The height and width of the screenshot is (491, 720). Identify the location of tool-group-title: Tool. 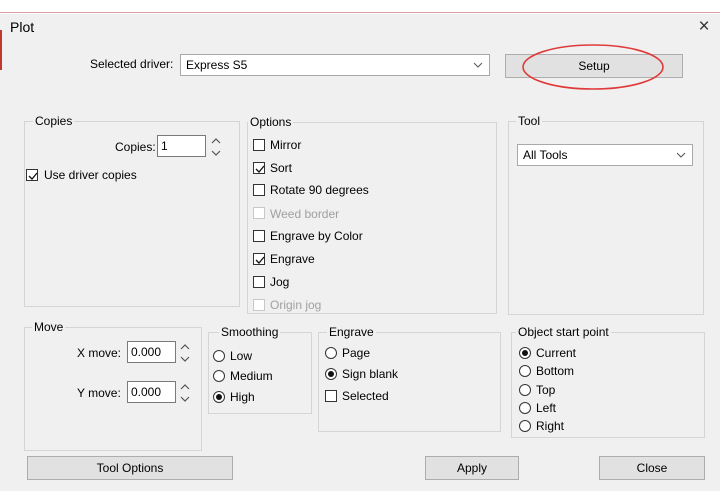
(529, 121).